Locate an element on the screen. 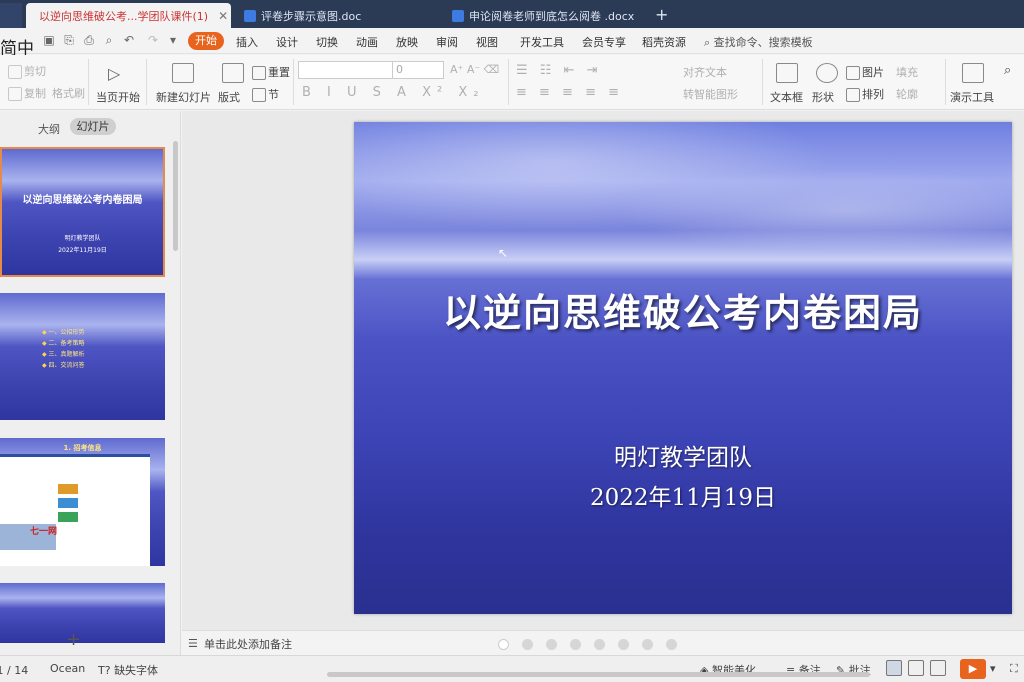  add-slide-icon: + is located at coordinates (73, 639).